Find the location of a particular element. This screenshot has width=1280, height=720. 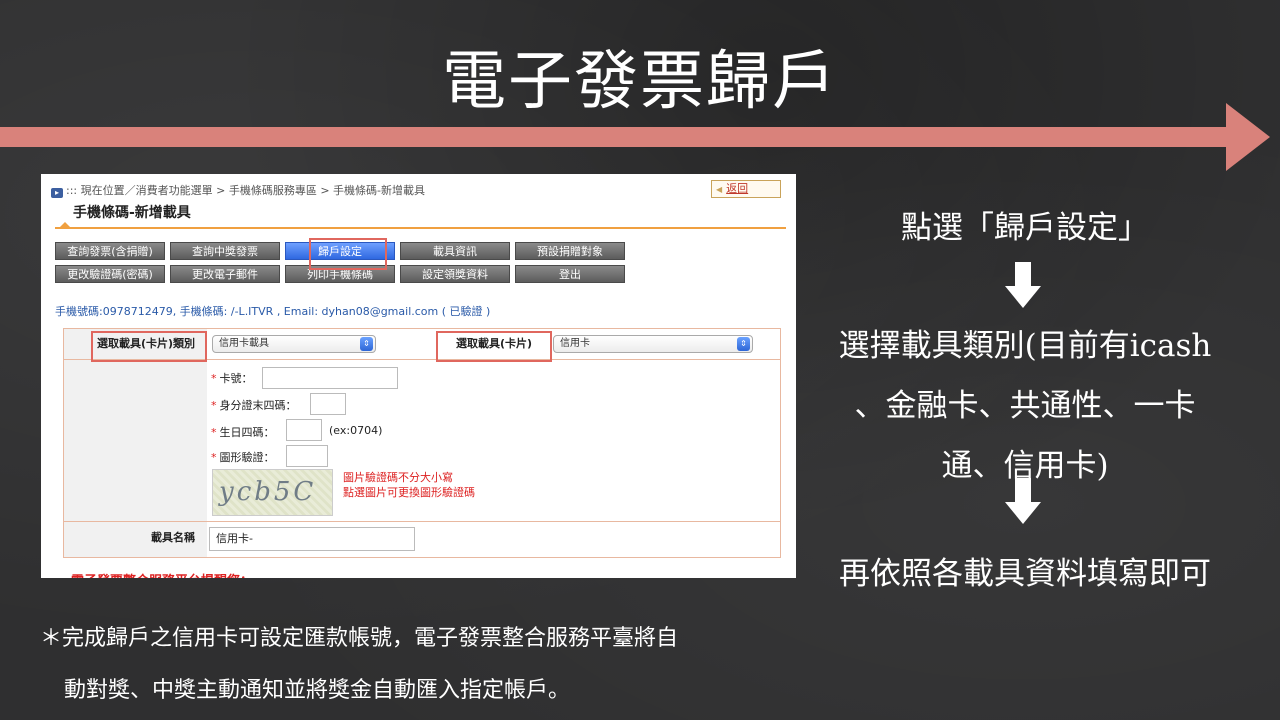

captcha-input is located at coordinates (307, 456).